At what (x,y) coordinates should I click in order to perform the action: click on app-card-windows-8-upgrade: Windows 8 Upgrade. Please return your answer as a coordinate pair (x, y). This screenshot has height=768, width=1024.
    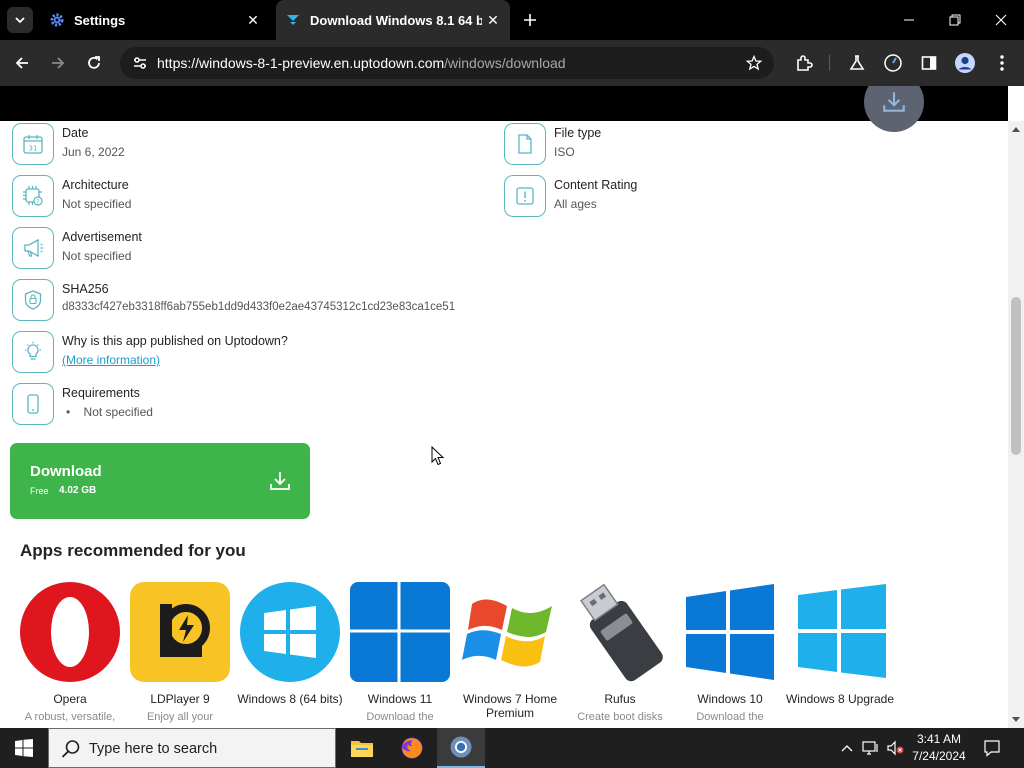
    Looking at the image, I should click on (840, 655).